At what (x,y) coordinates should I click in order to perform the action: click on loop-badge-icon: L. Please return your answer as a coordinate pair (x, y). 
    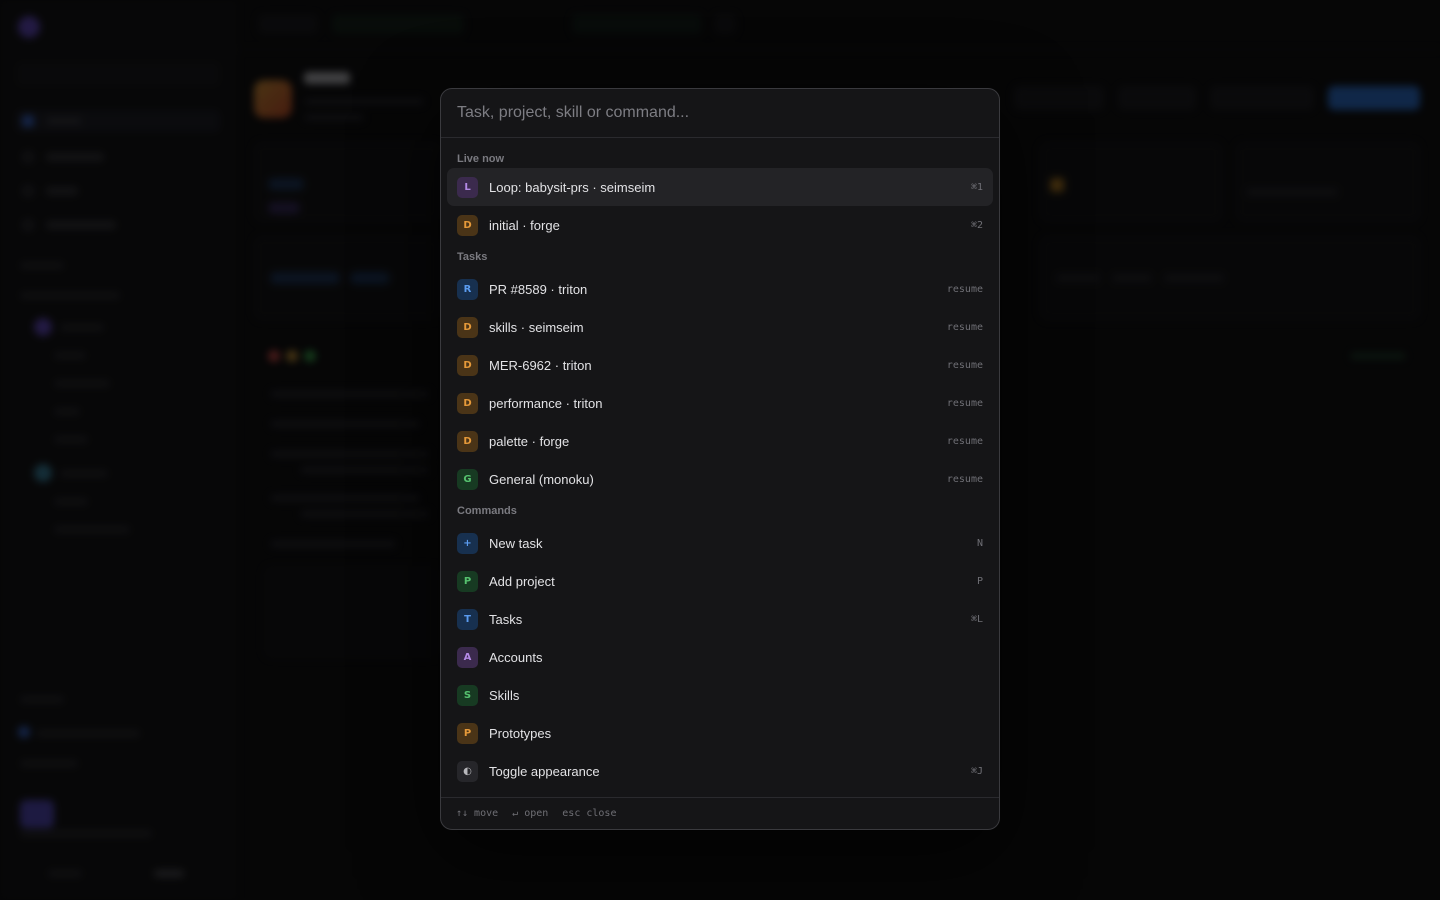
    Looking at the image, I should click on (467, 187).